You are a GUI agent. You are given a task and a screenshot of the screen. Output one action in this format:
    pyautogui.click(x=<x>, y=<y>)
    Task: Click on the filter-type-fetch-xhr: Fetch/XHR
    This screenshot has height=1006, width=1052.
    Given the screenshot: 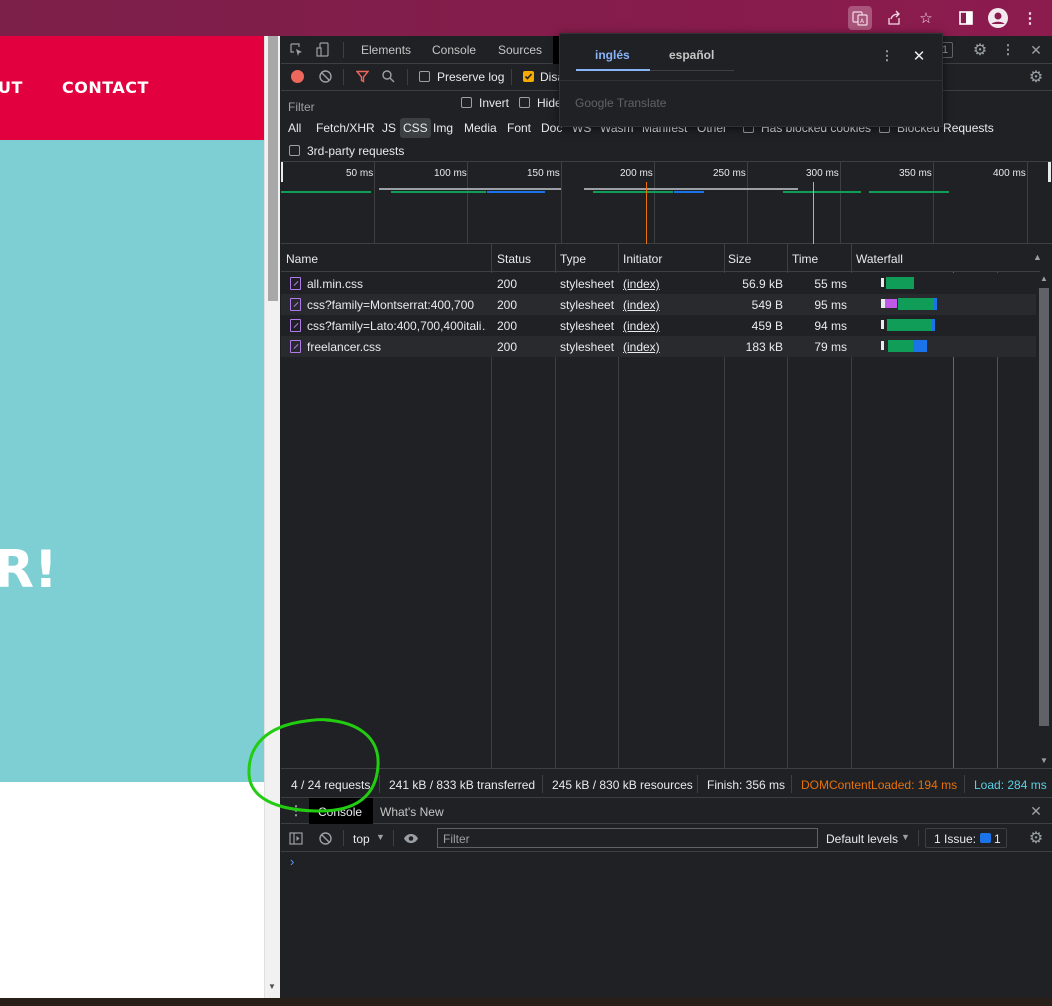 What is the action you would take?
    pyautogui.click(x=345, y=128)
    